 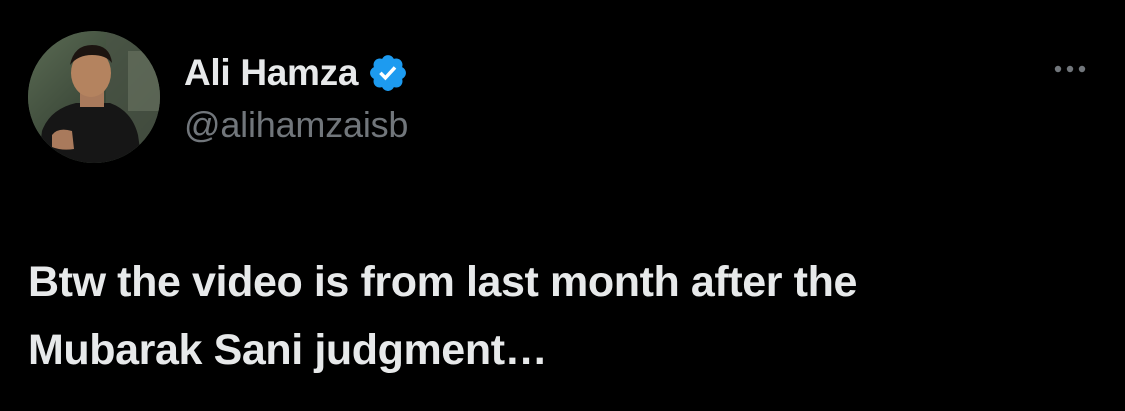 I want to click on verified-badge-icon, so click(x=388, y=73).